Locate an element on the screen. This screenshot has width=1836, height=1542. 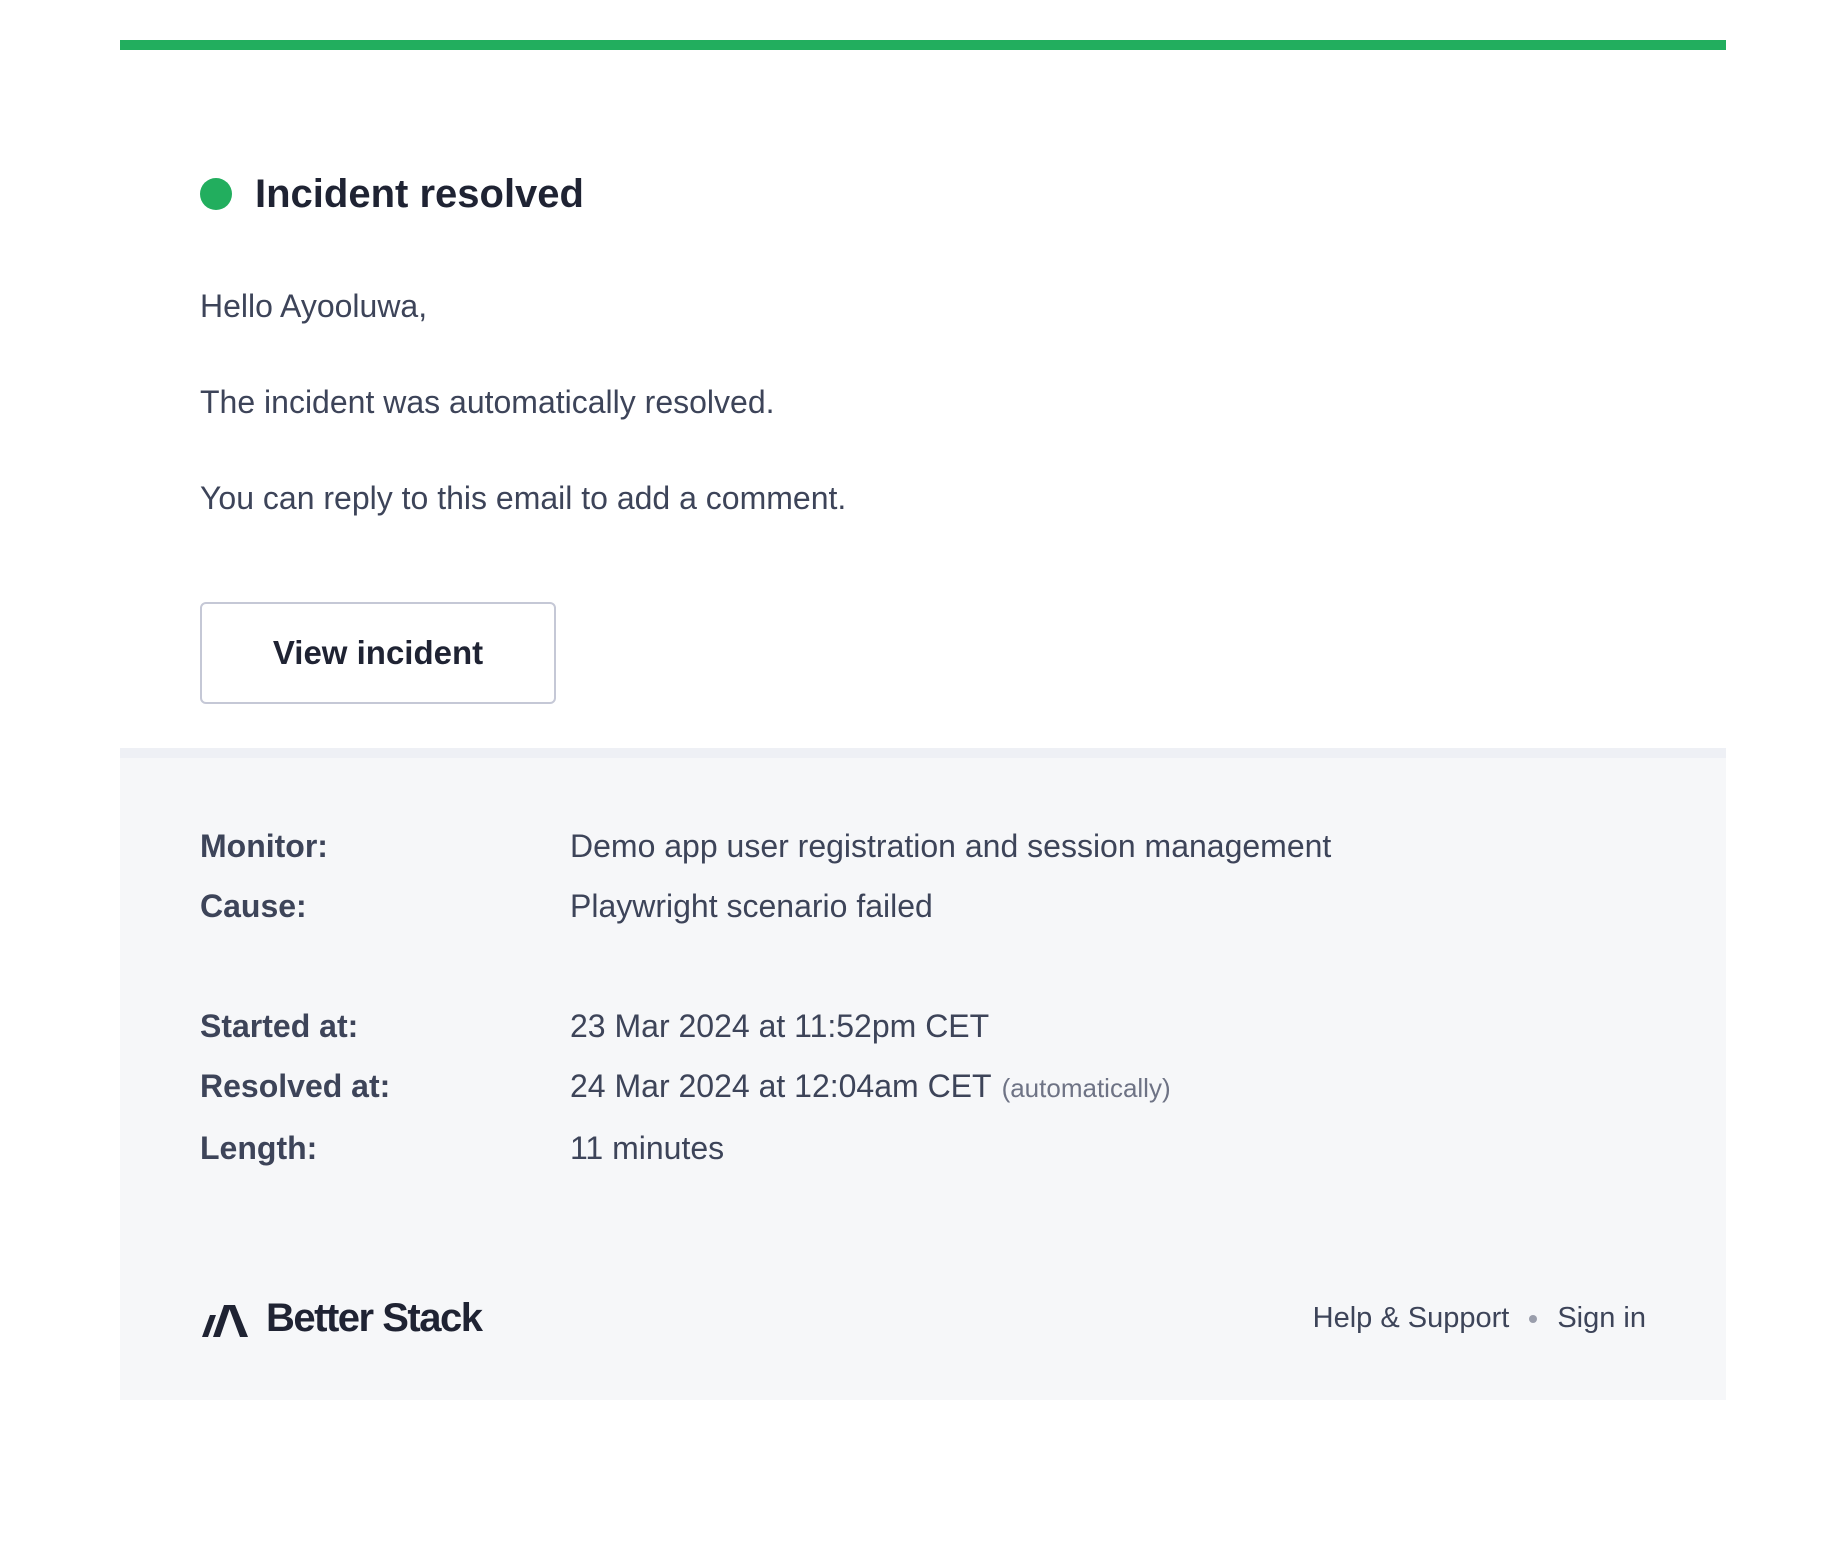
resolved-time: 24 Mar 2024 at 12:04am CET is located at coordinates (781, 1086).